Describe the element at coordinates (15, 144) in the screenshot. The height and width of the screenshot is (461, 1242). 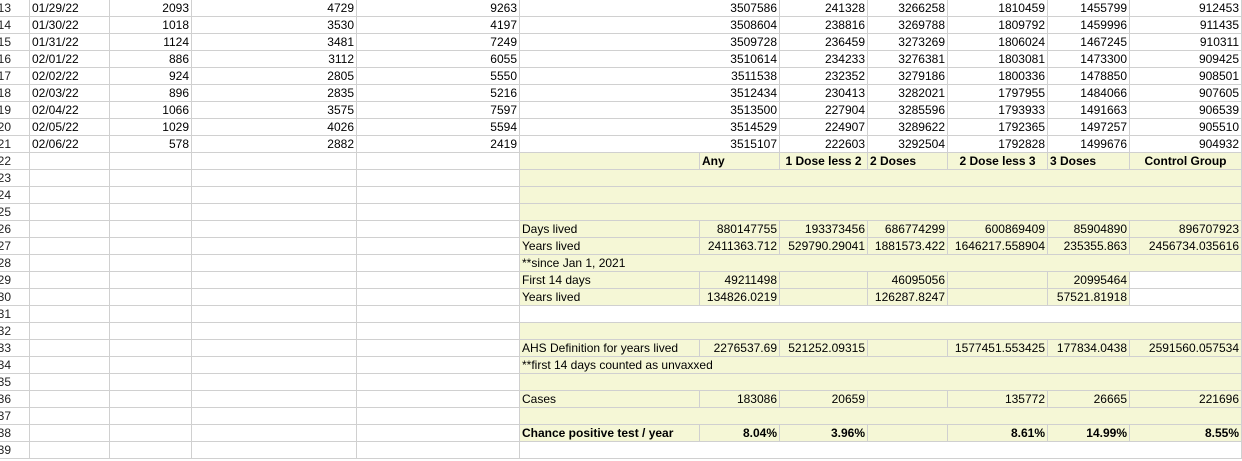
I see `row-header: 421` at that location.